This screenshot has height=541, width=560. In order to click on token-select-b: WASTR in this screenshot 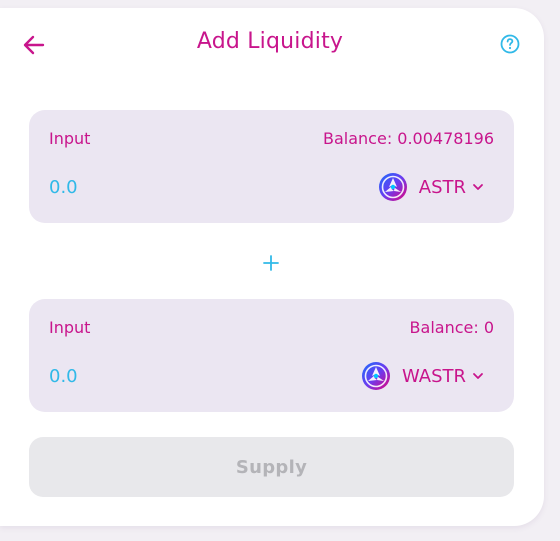, I will do `click(422, 376)`.